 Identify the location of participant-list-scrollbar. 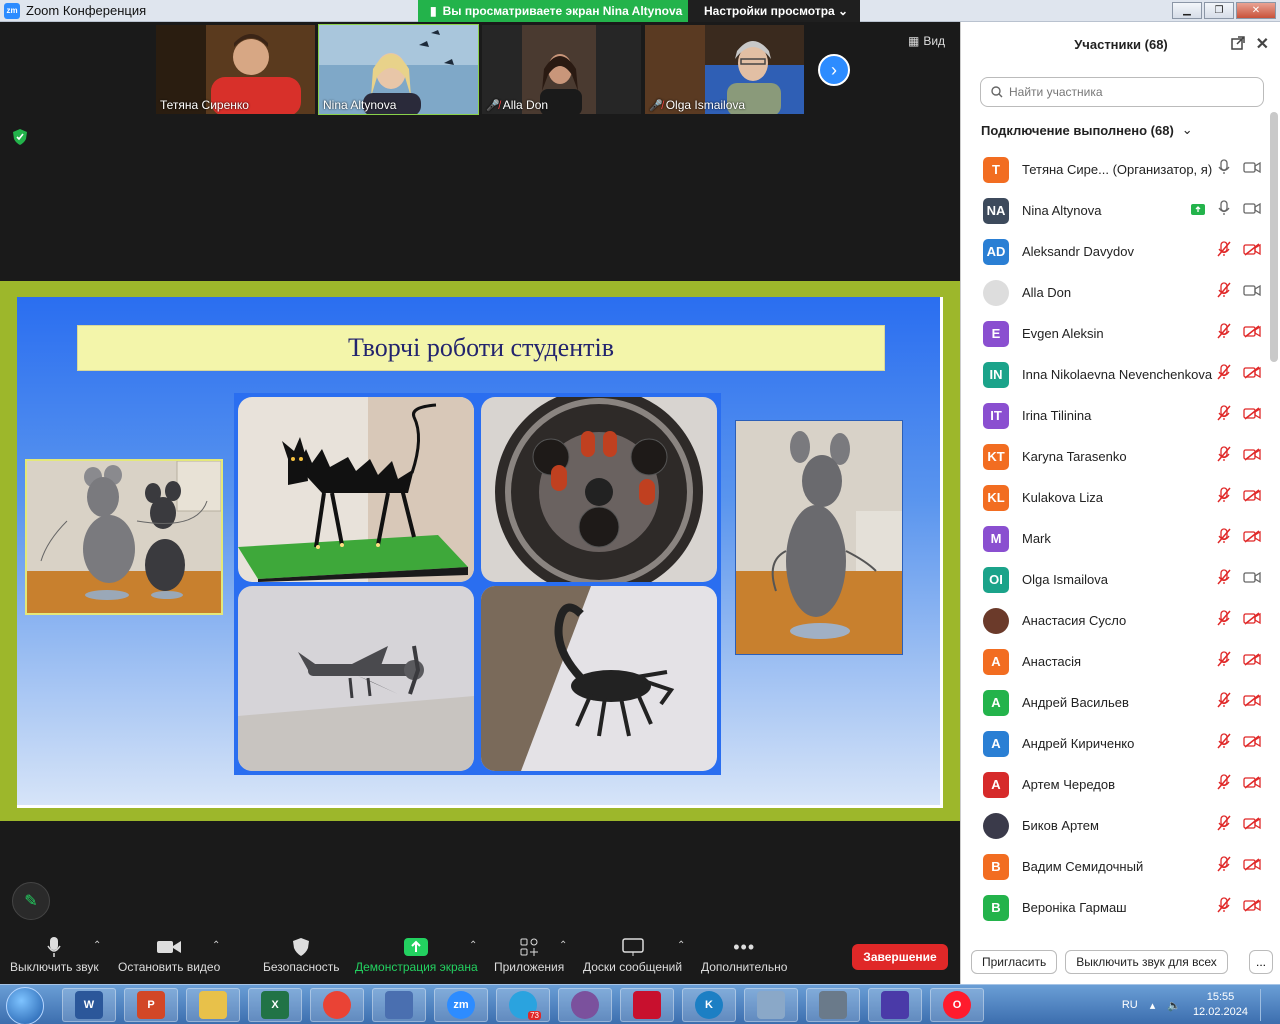
(1274, 237).